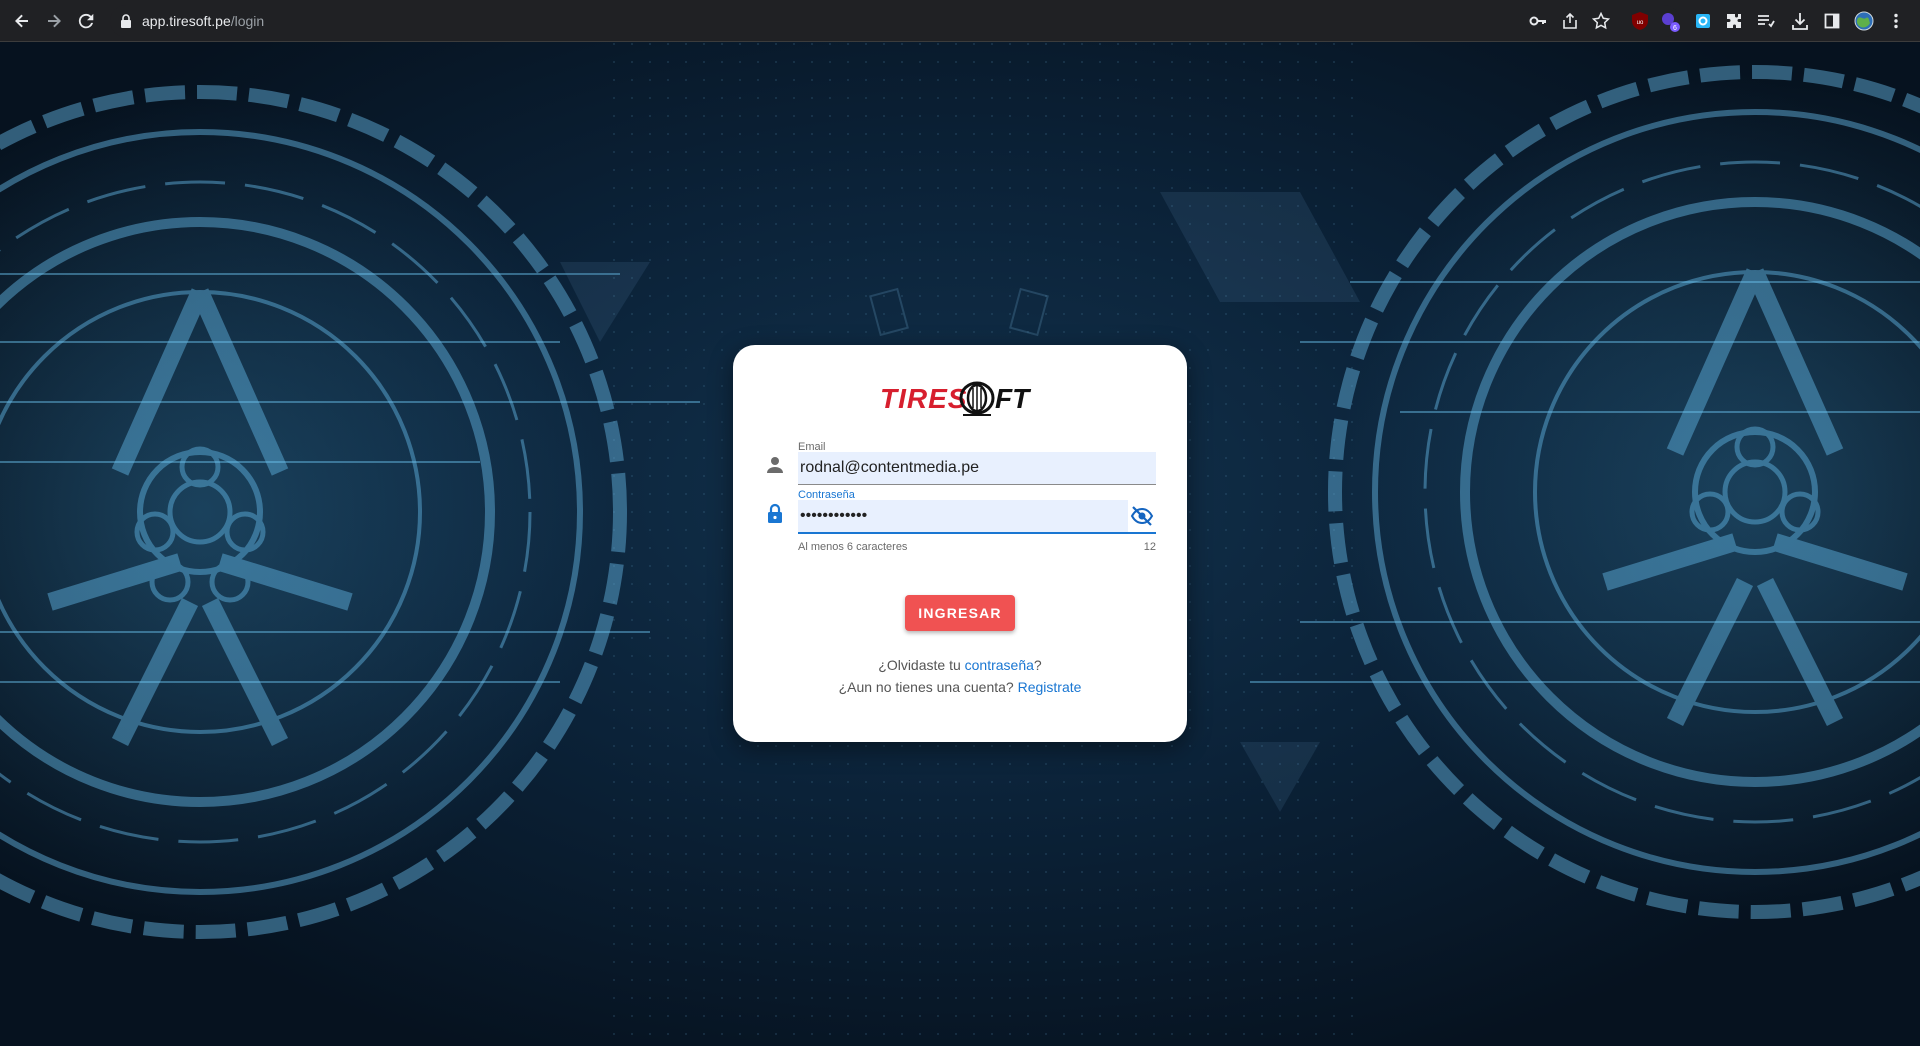 The image size is (1920, 1046). Describe the element at coordinates (853, 547) in the screenshot. I see `password-hint: Al menos 6 caracteres` at that location.